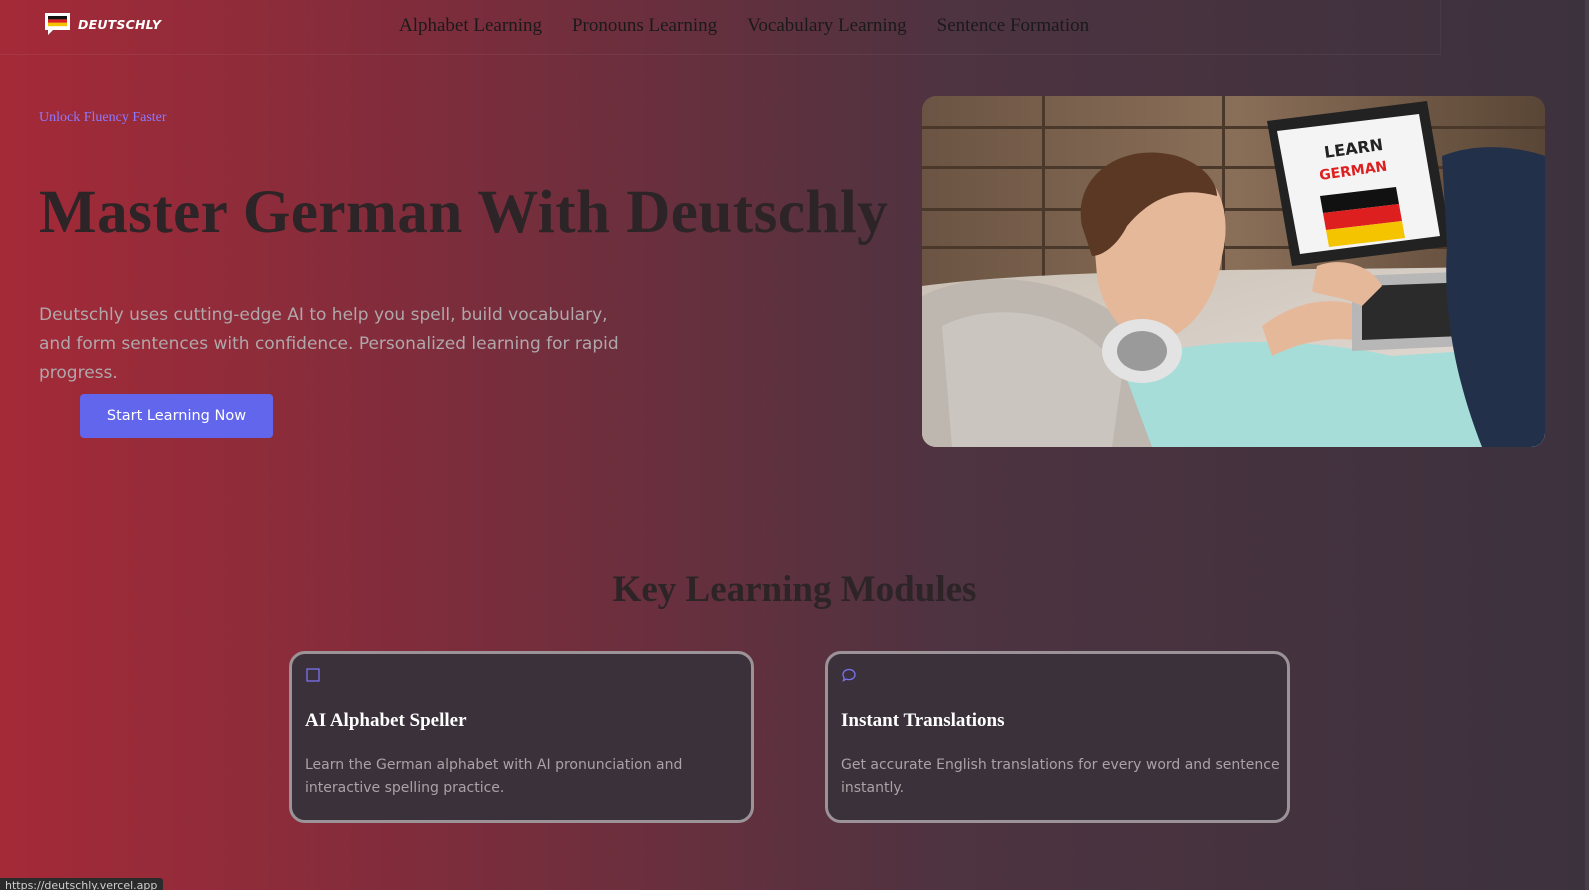 The image size is (1589, 890). Describe the element at coordinates (176, 416) in the screenshot. I see `start-learning-button: Start Learning Now` at that location.